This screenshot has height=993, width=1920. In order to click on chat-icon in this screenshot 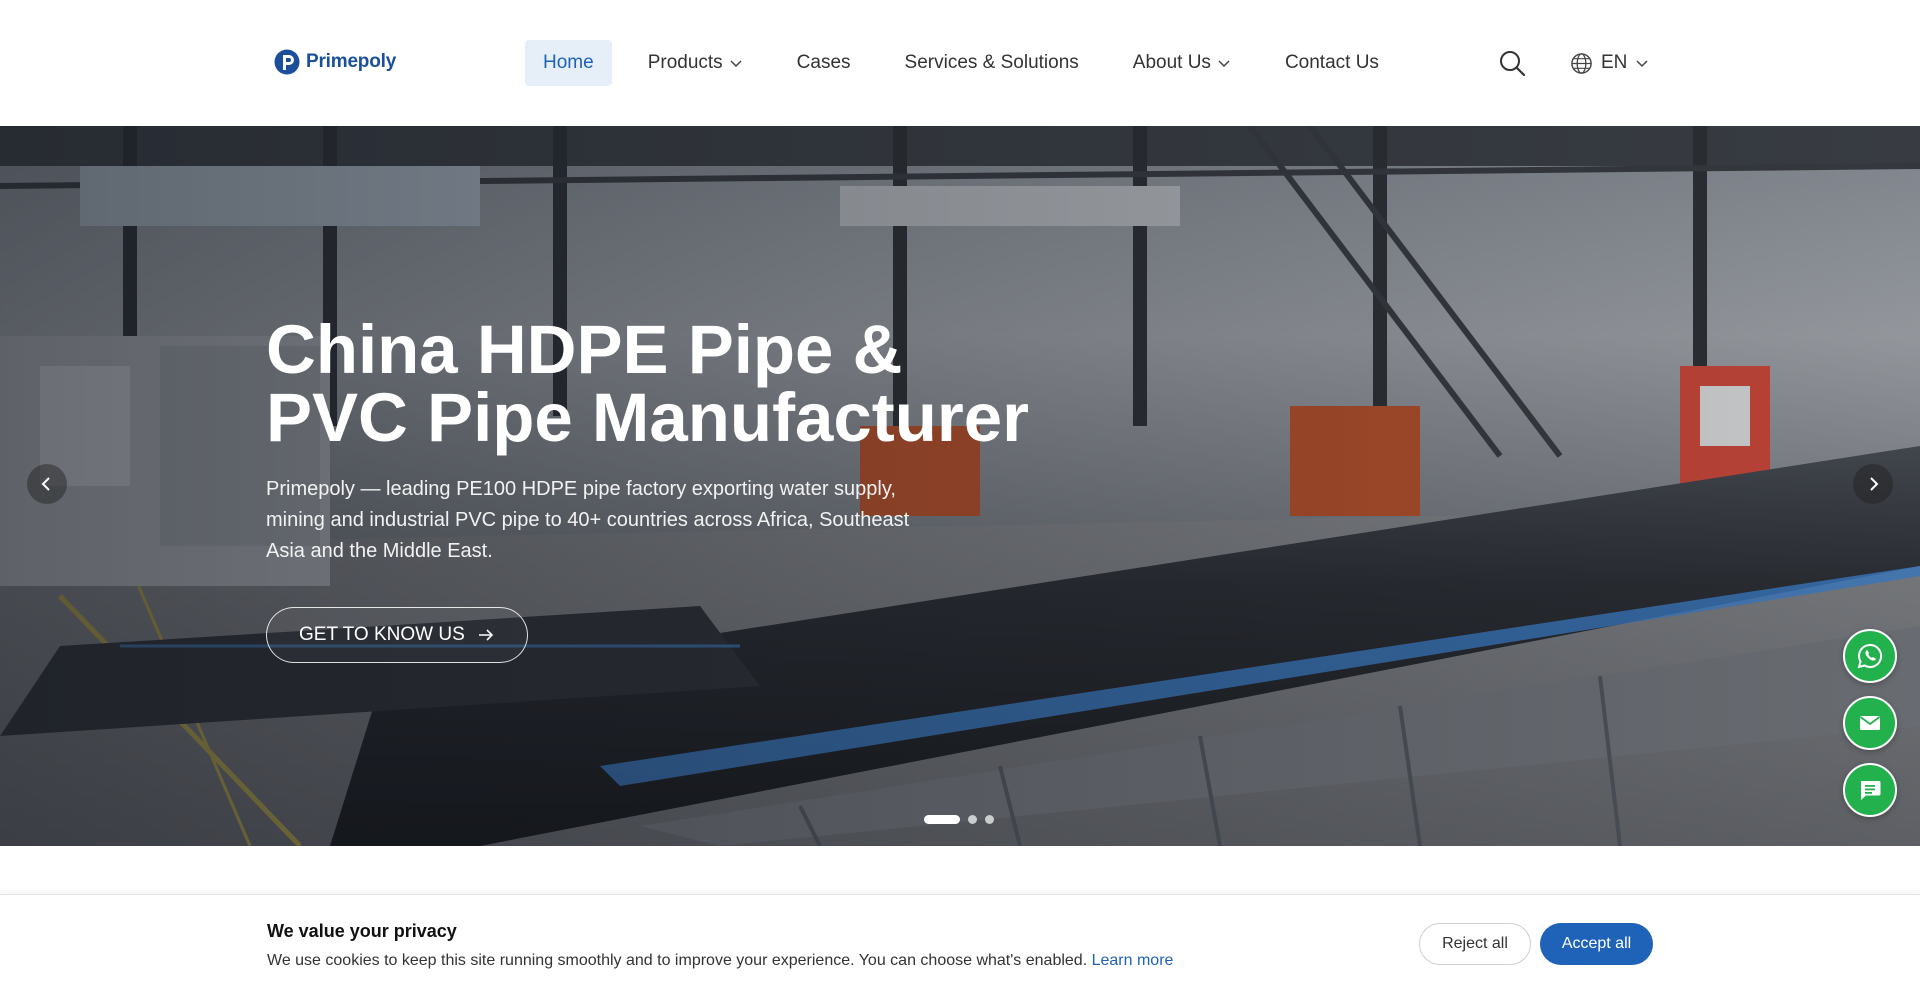, I will do `click(1871, 790)`.